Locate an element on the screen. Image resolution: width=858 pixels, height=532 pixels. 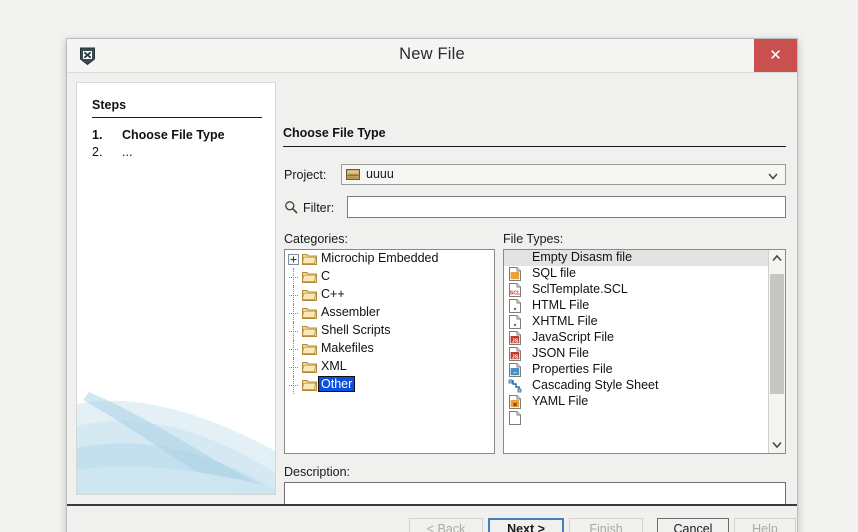
category-label: Makefiles is located at coordinates (347, 348).